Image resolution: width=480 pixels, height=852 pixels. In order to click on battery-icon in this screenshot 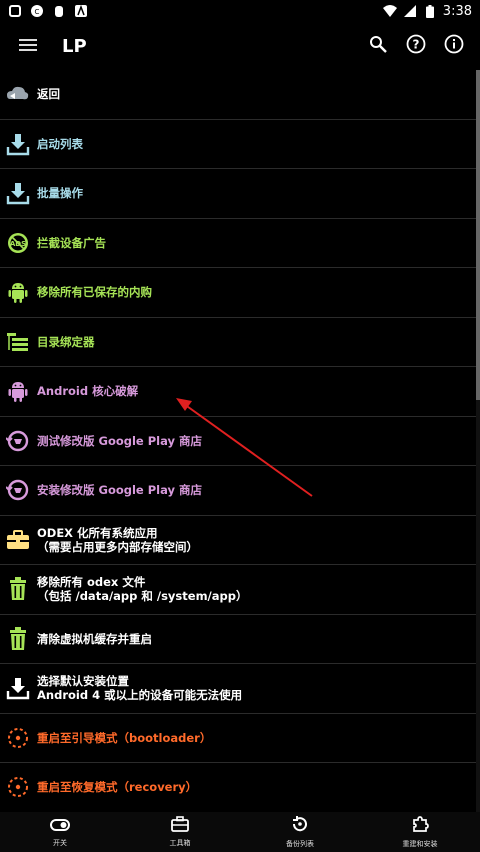, I will do `click(430, 11)`.